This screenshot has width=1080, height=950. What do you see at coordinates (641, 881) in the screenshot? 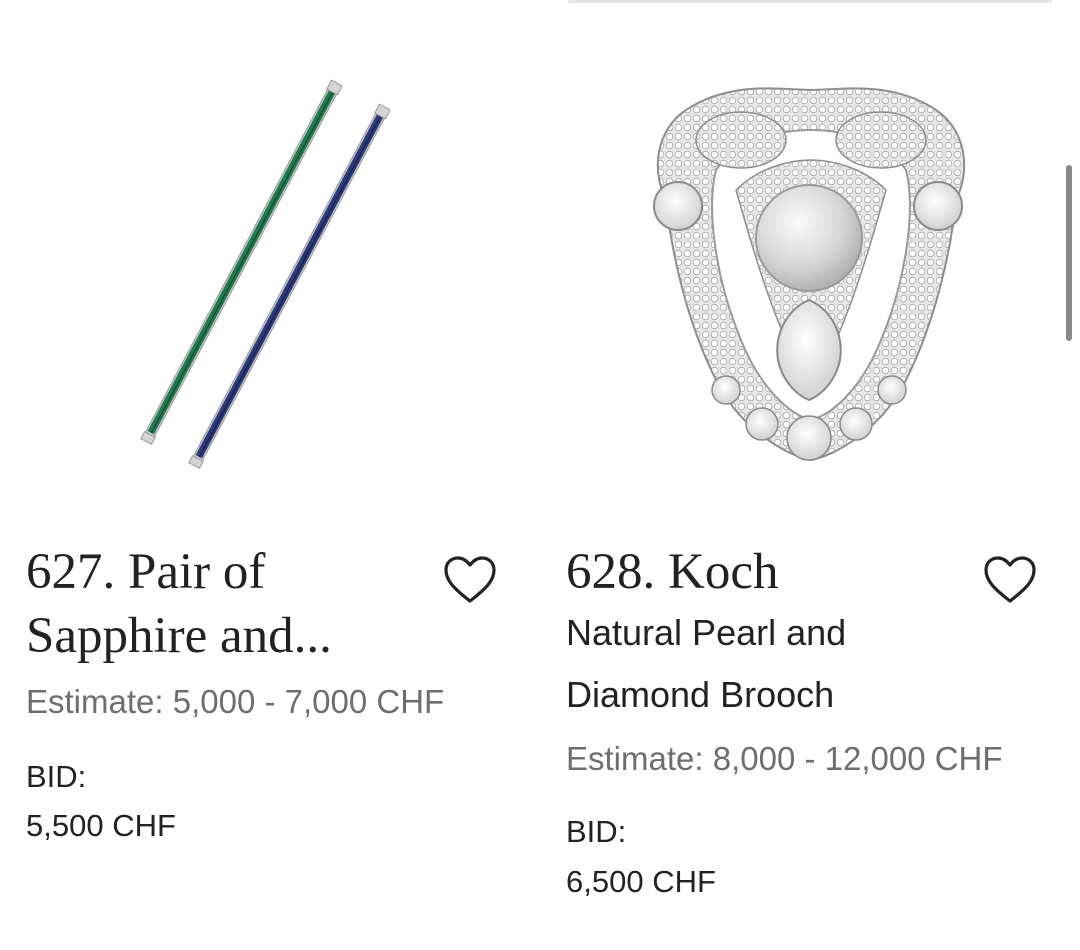
I see `bid-value: 6,500 CHF` at bounding box center [641, 881].